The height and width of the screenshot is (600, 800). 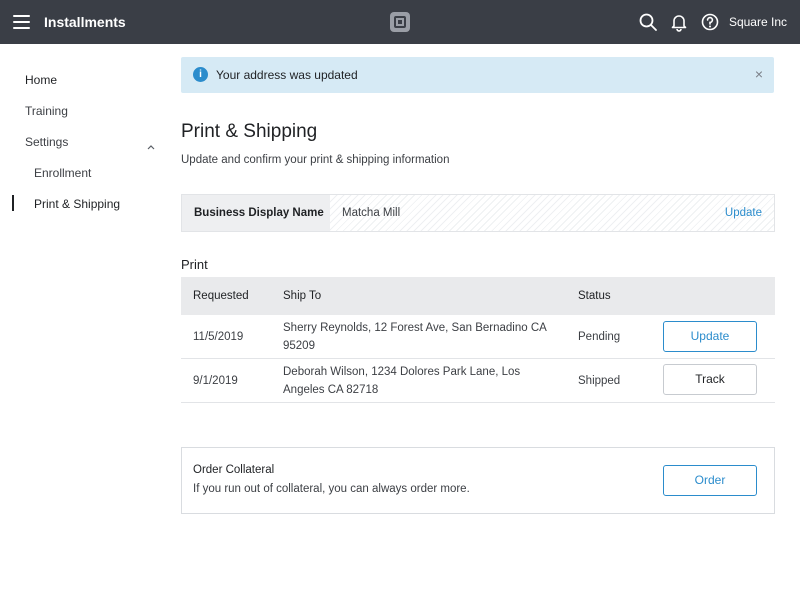 I want to click on close-icon: ×, so click(x=759, y=74).